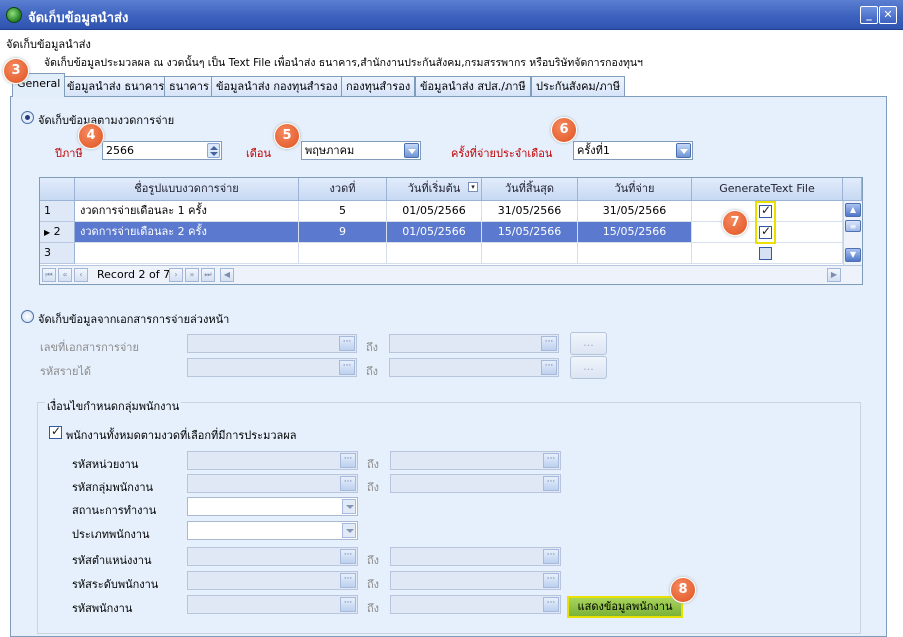 Image resolution: width=903 pixels, height=637 pixels. Describe the element at coordinates (343, 189) in the screenshot. I see `grid-header-period: งวดที่` at that location.